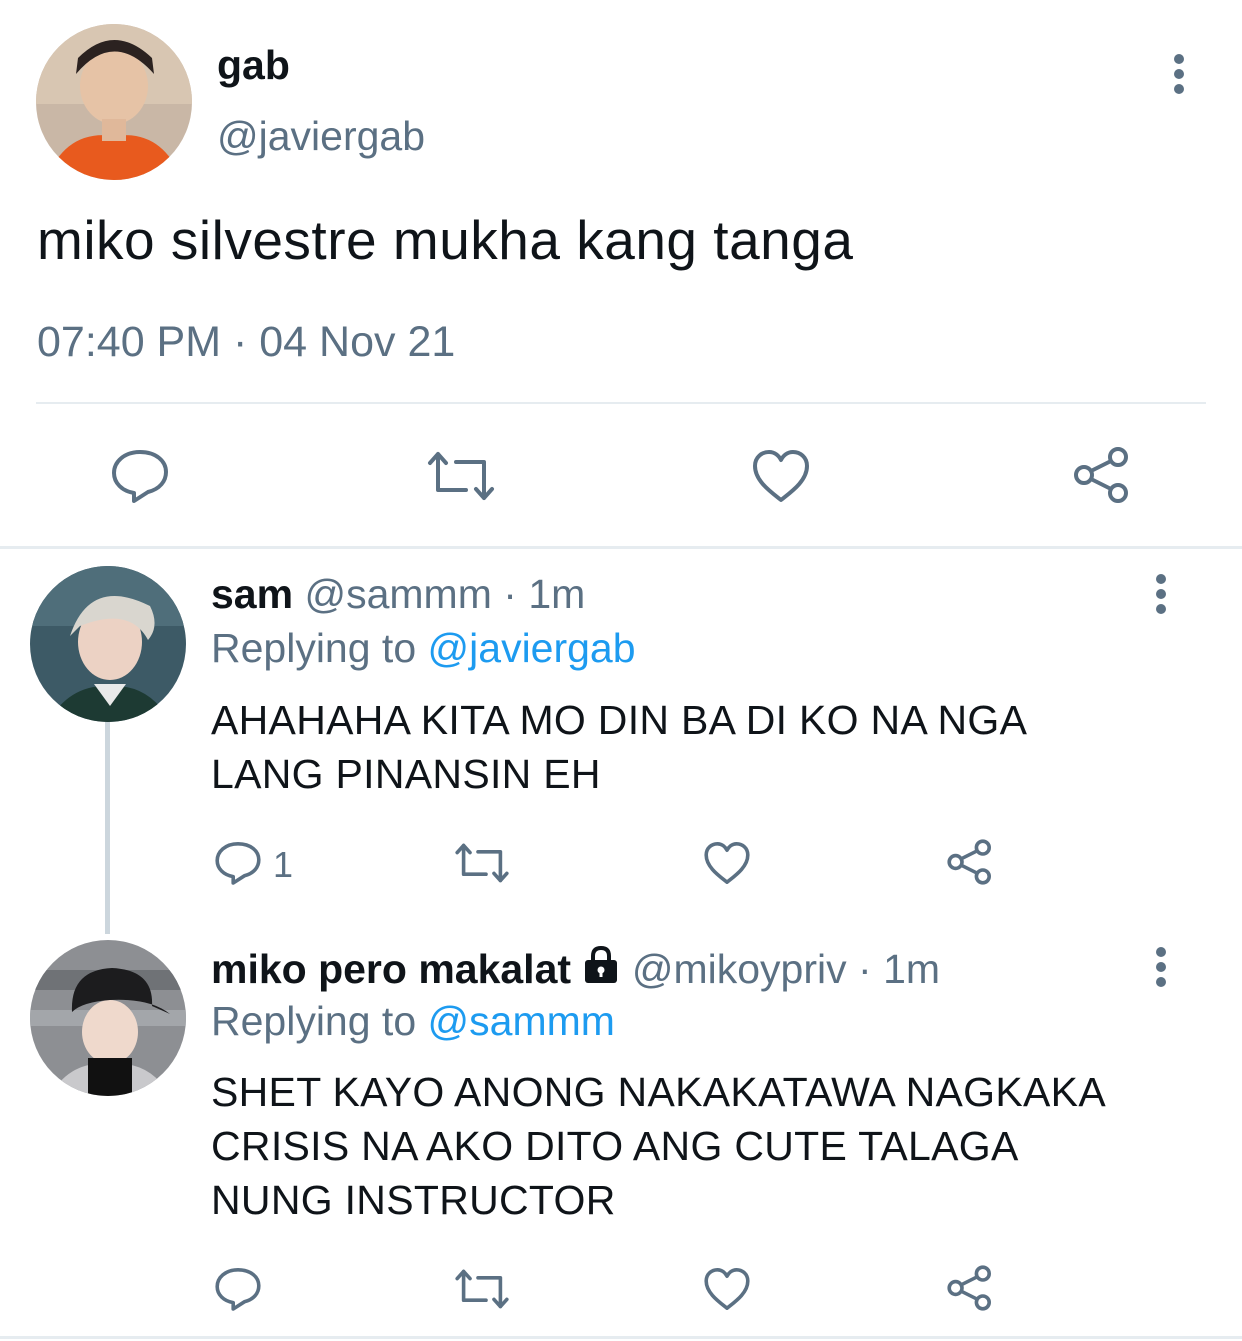 The height and width of the screenshot is (1341, 1242). What do you see at coordinates (246, 342) in the screenshot?
I see `tweet-timestamp: 07:40 PM · 04 Nov 21` at bounding box center [246, 342].